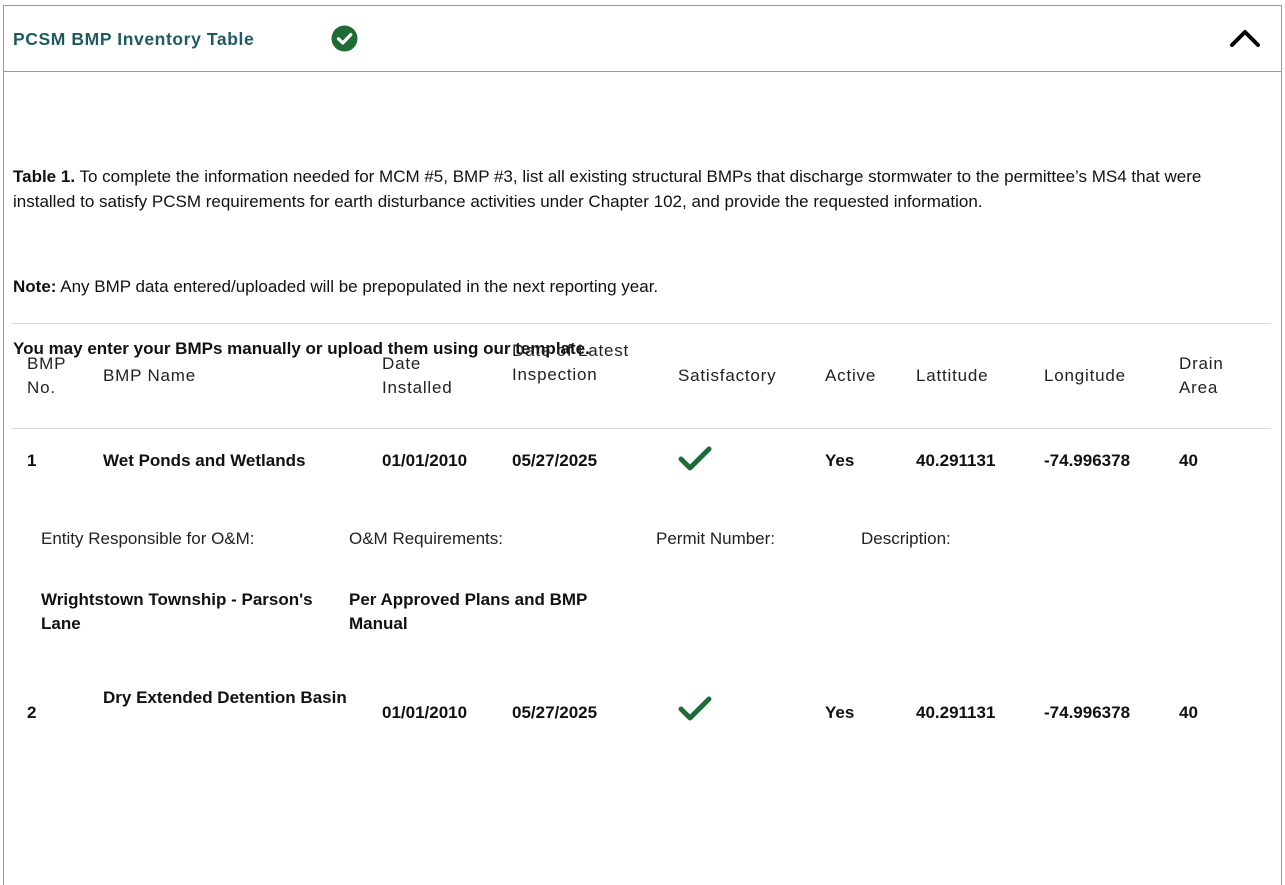 Image resolution: width=1285 pixels, height=885 pixels. I want to click on entity-value: Wrightstown Township - Parson's Lane, so click(177, 611).